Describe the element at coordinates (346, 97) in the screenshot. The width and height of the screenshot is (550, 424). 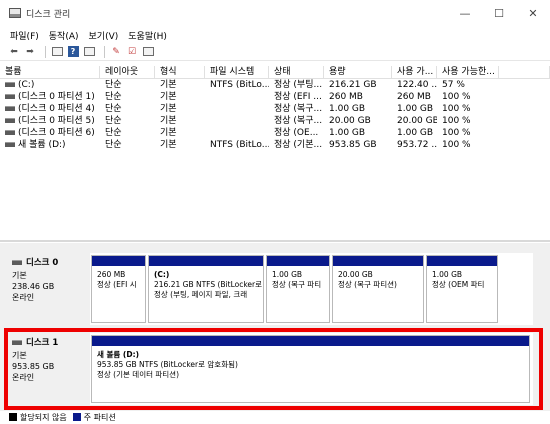
I see `volume-capacity: 260 MB` at that location.